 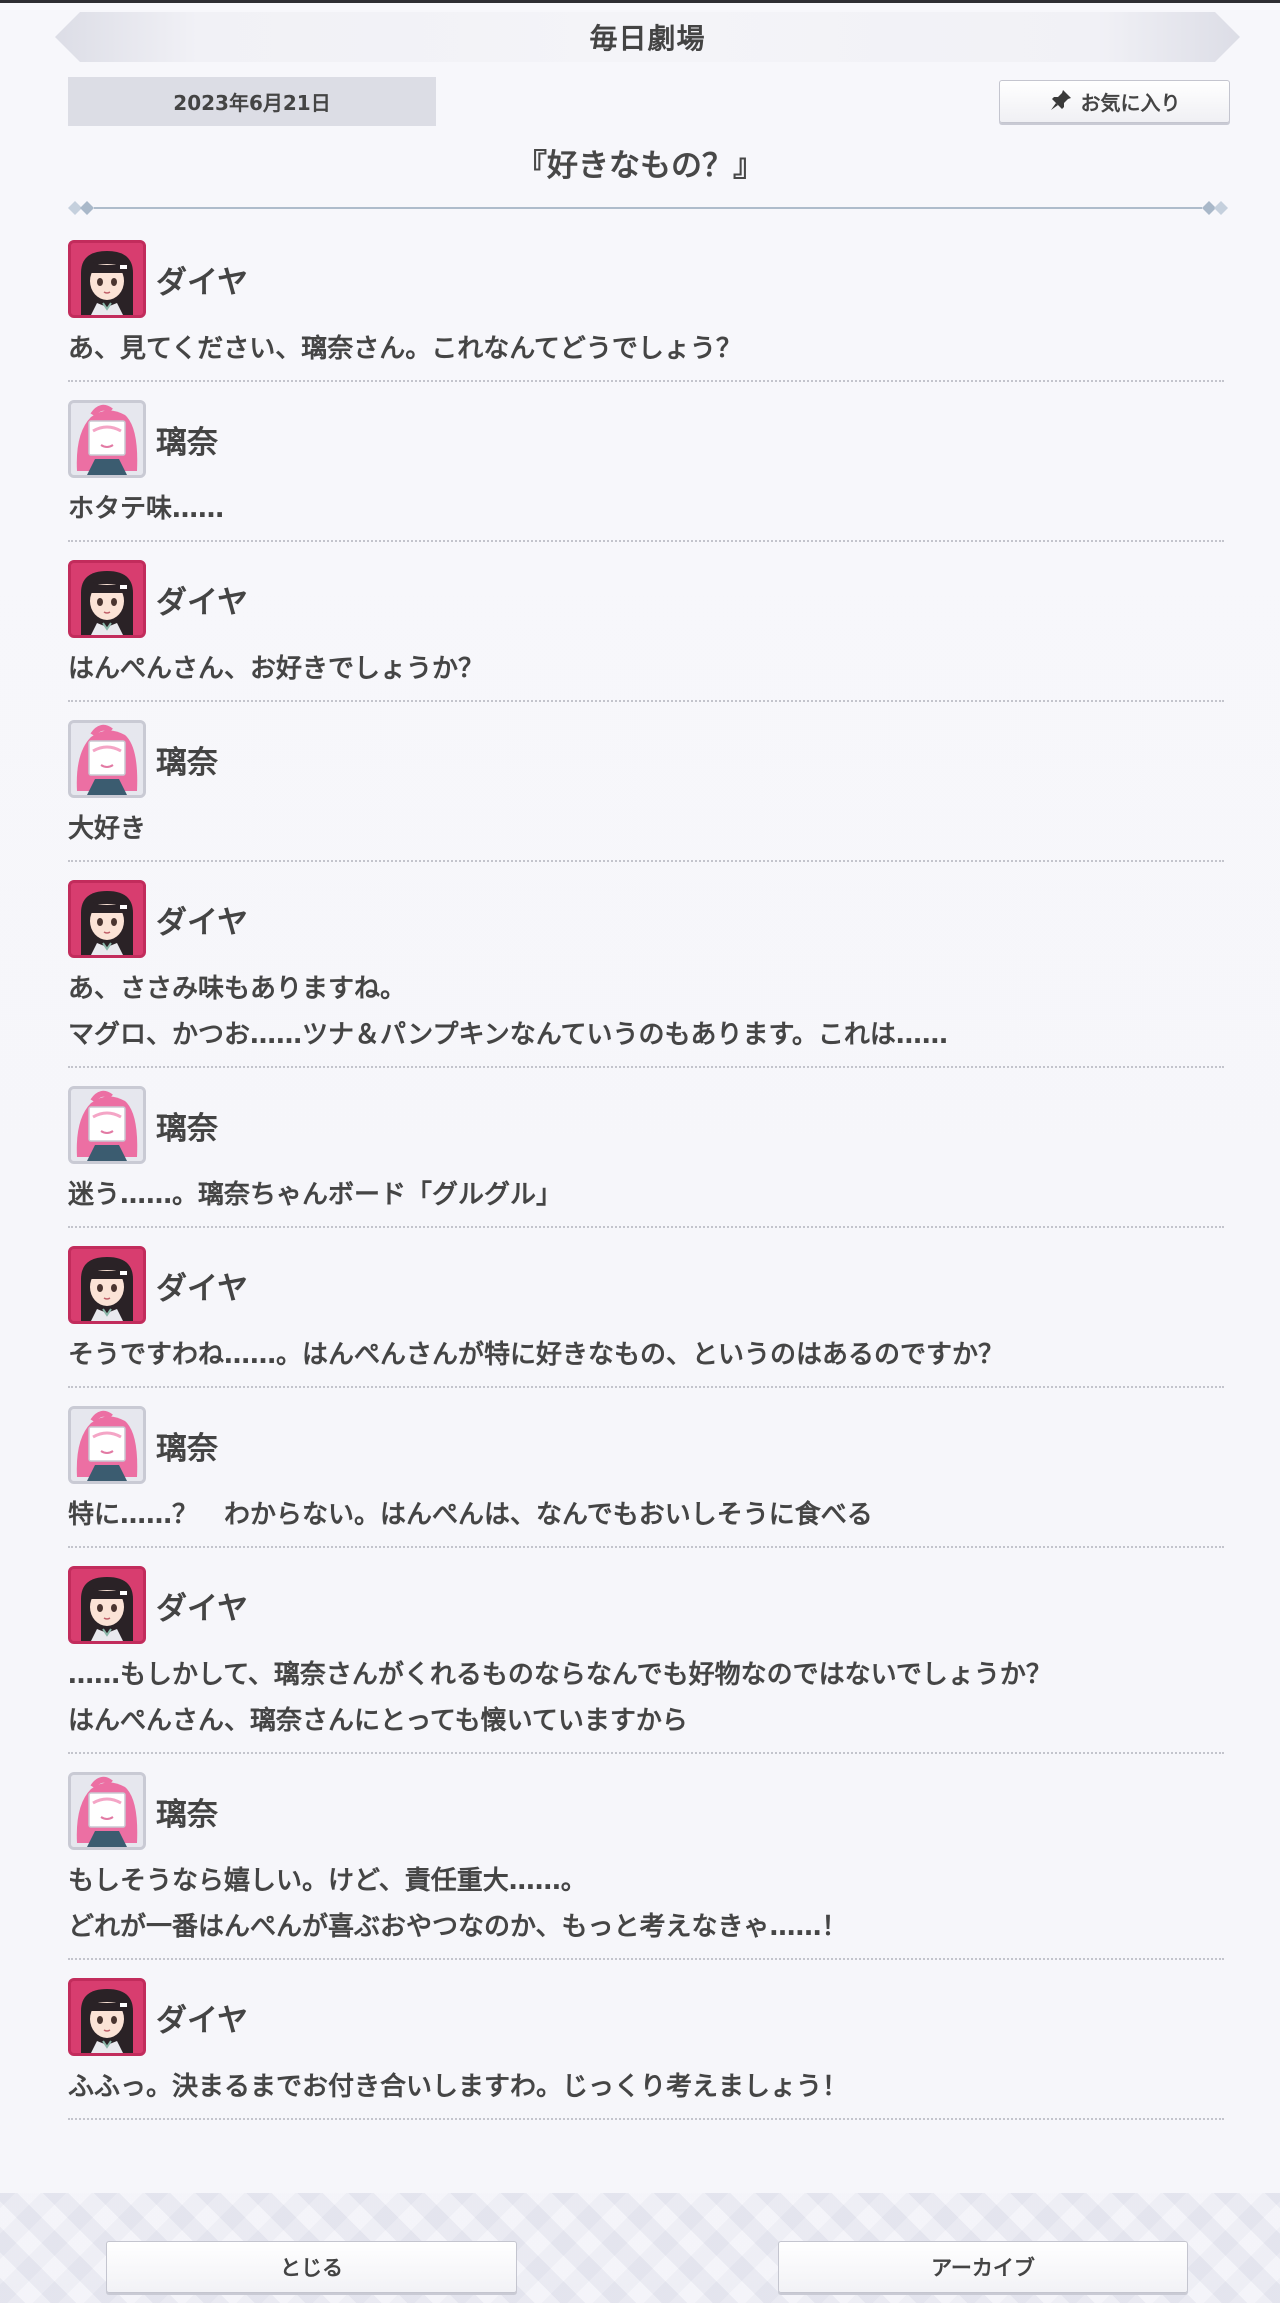 I want to click on dialogue-entry: ダイヤはんぺんさん、お好きでしょうか？, so click(x=646, y=631).